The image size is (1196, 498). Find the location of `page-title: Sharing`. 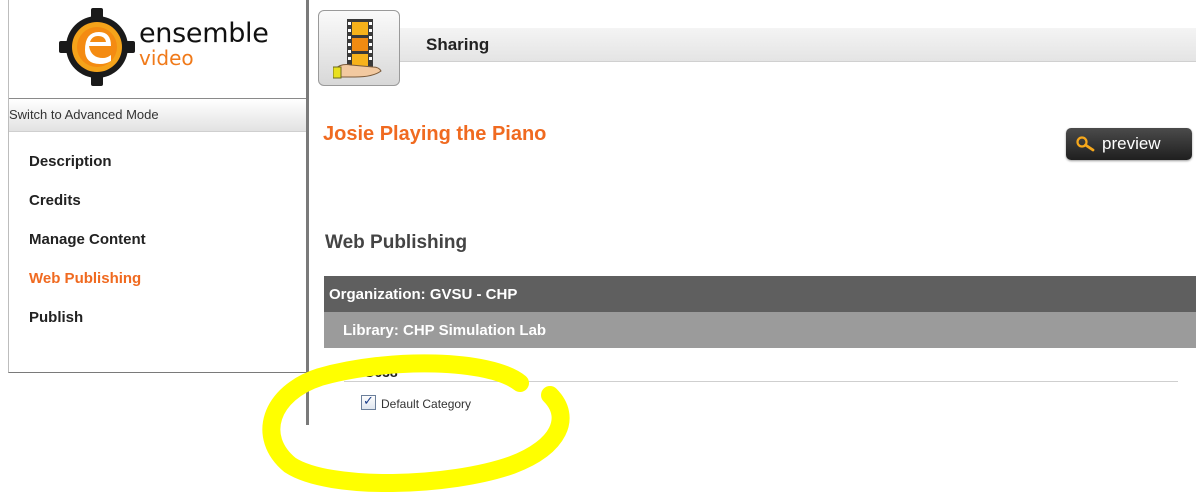

page-title: Sharing is located at coordinates (458, 44).